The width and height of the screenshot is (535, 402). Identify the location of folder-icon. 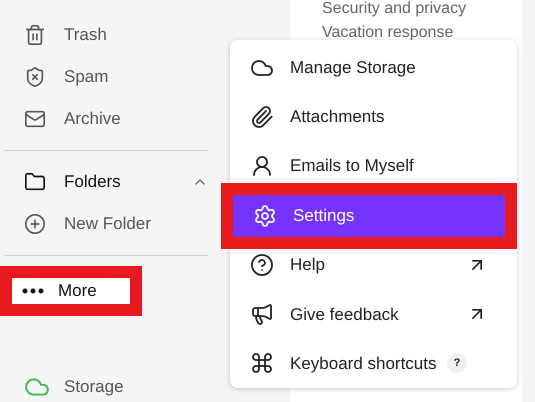
(35, 182).